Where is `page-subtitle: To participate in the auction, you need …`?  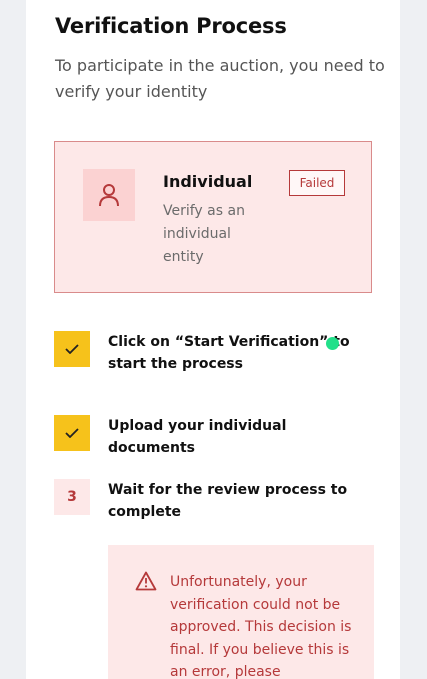
page-subtitle: To participate in the auction, you need … is located at coordinates (220, 78).